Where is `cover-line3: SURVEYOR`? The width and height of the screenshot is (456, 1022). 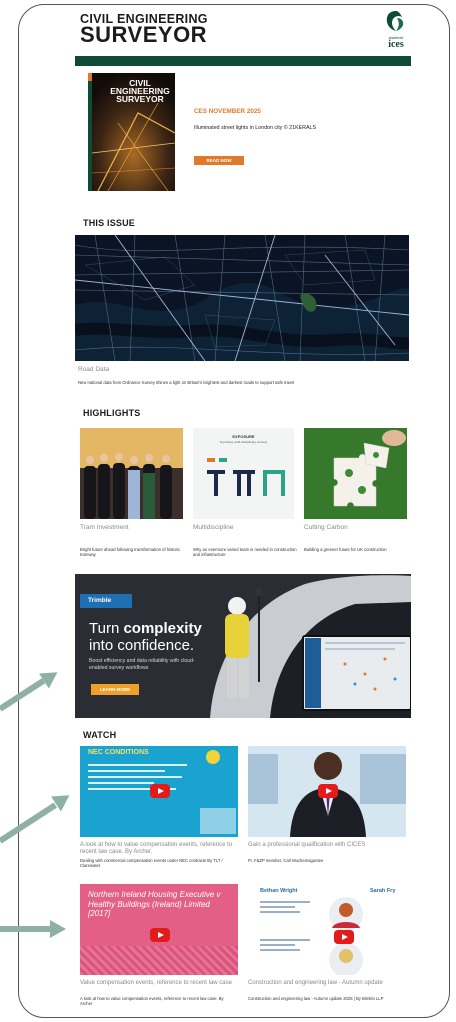 cover-line3: SURVEYOR is located at coordinates (140, 99).